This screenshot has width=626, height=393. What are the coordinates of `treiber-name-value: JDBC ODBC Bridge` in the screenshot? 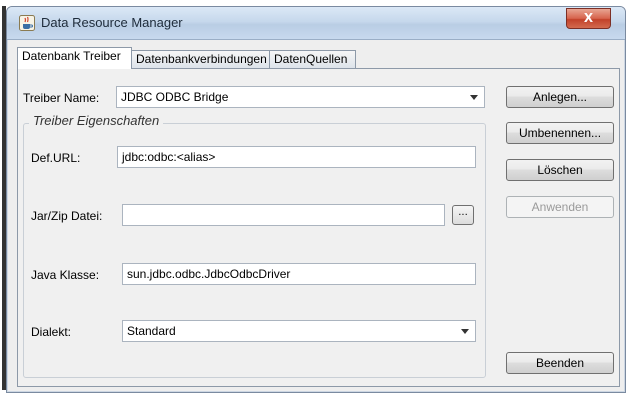 It's located at (175, 97).